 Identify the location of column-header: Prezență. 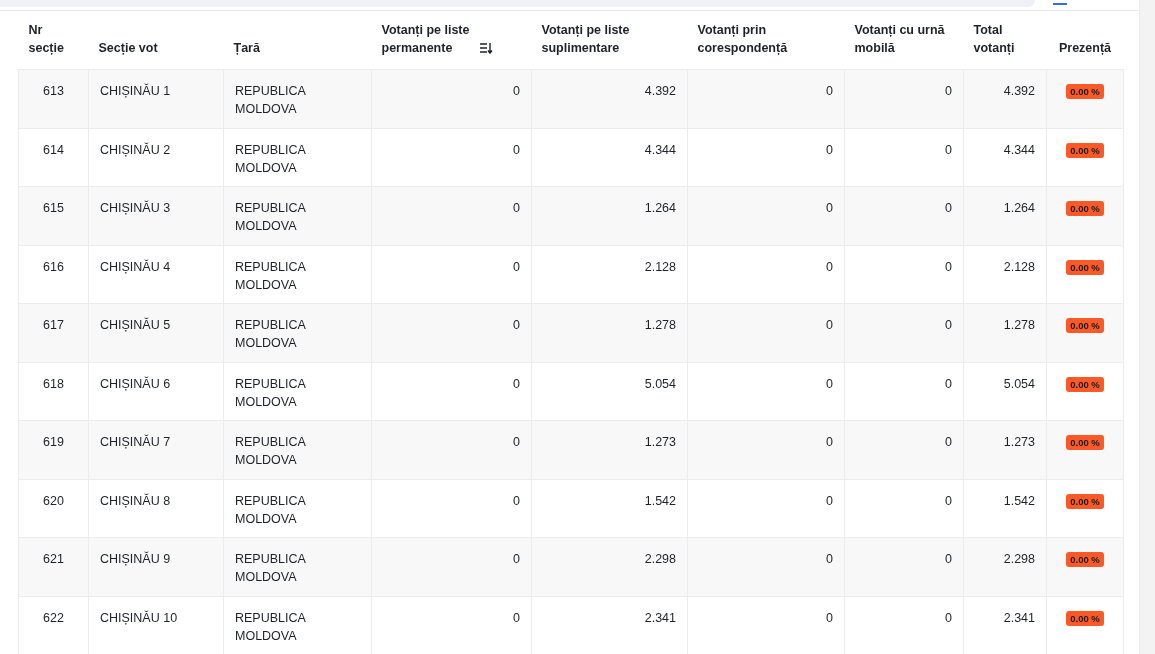
(1085, 48).